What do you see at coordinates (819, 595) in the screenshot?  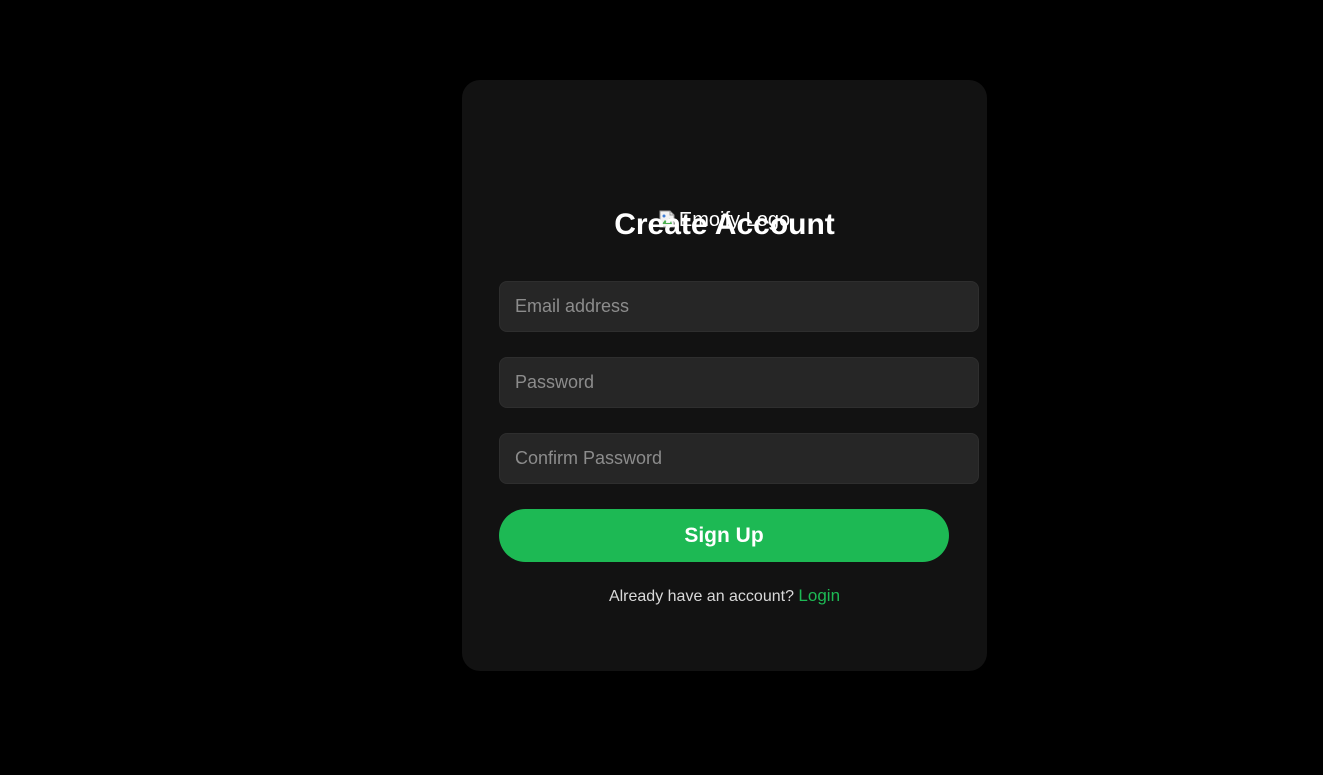 I see `login-link: Login` at bounding box center [819, 595].